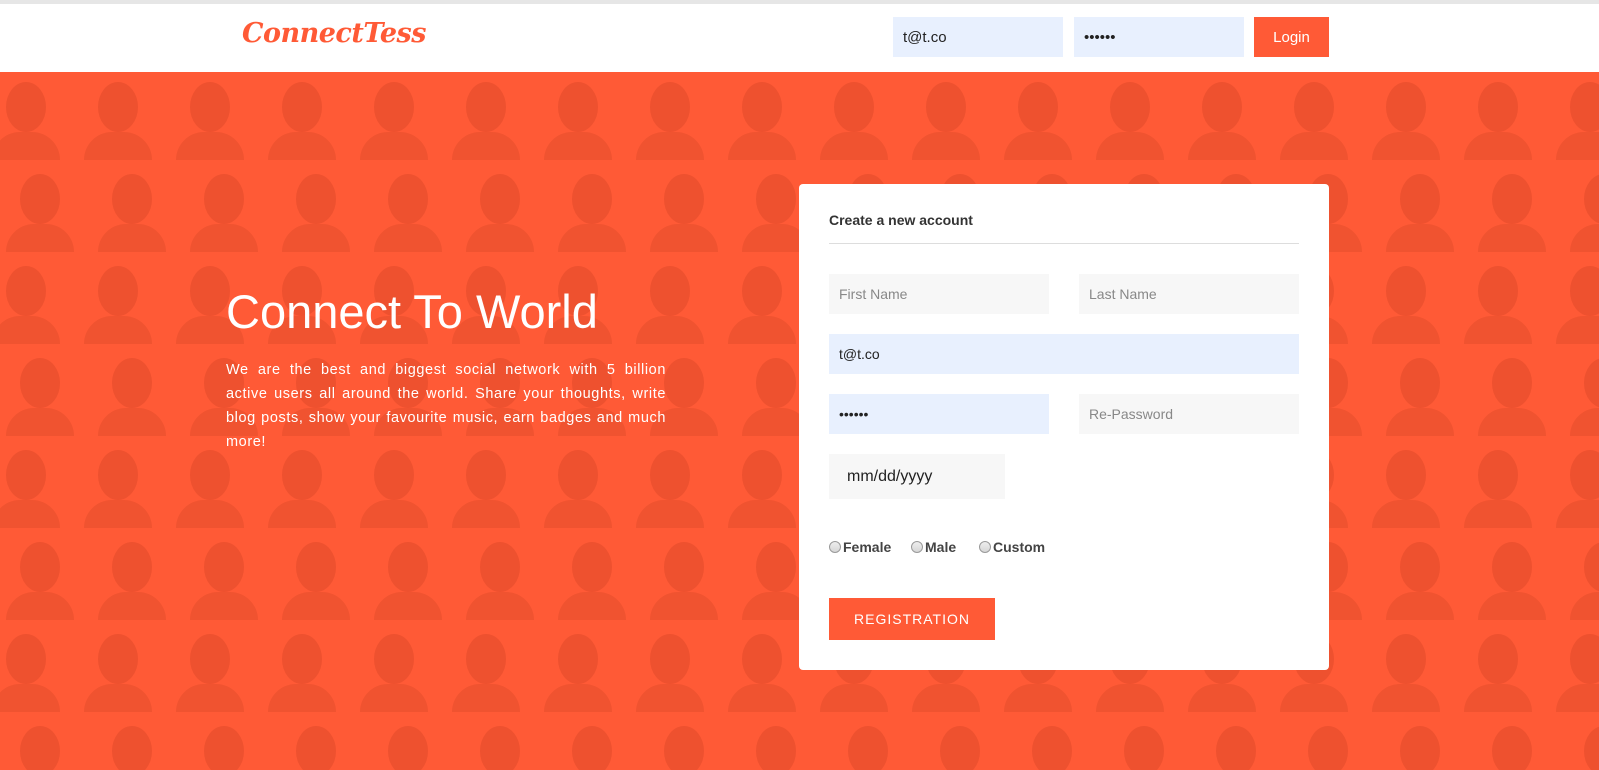 The height and width of the screenshot is (770, 1599). Describe the element at coordinates (917, 476) in the screenshot. I see `birthdate-input: mm/dd/yyyy` at that location.